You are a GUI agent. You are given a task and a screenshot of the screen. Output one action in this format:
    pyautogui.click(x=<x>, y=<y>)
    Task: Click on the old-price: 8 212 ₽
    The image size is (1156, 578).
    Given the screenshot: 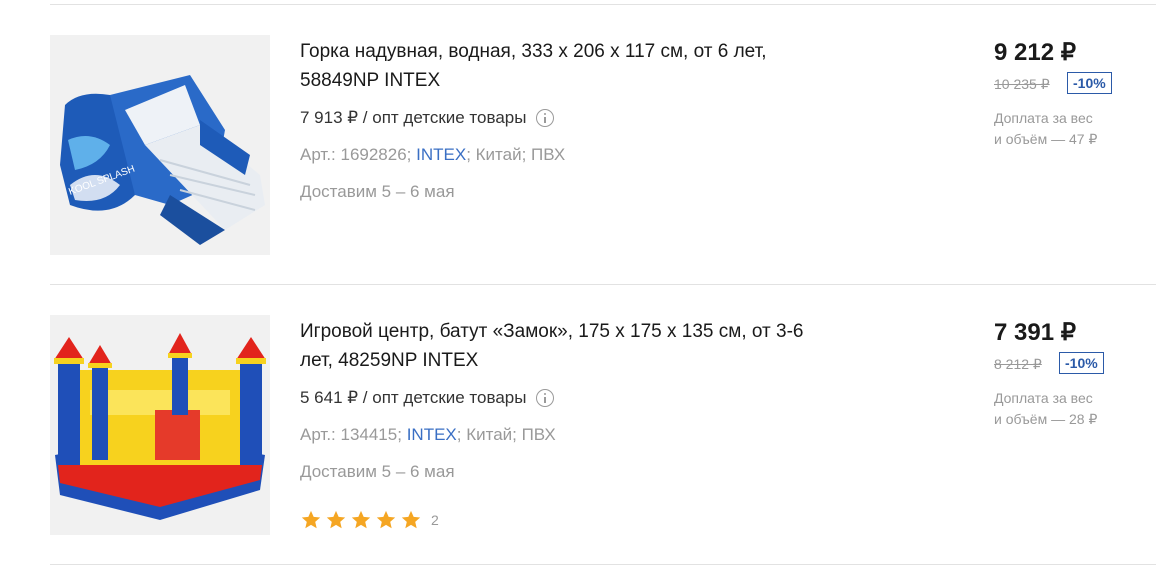 What is the action you would take?
    pyautogui.click(x=1018, y=364)
    